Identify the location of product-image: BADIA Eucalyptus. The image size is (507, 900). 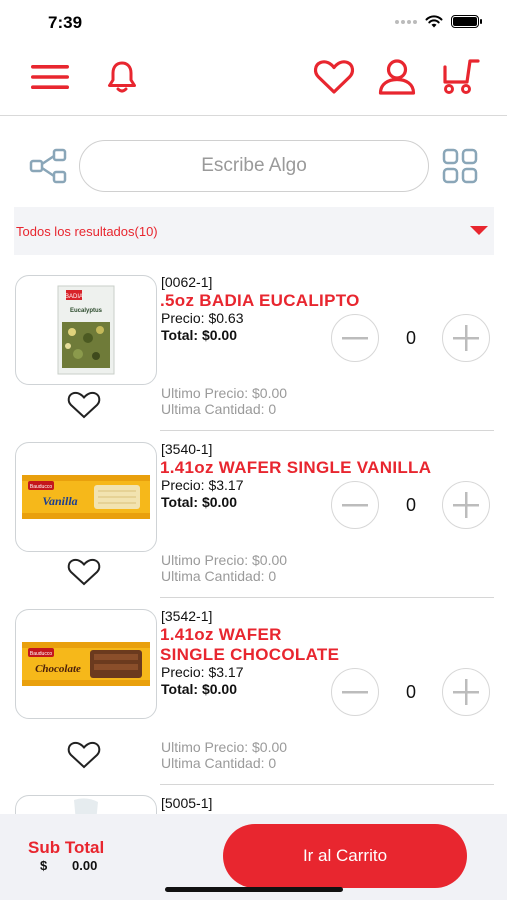
(86, 330).